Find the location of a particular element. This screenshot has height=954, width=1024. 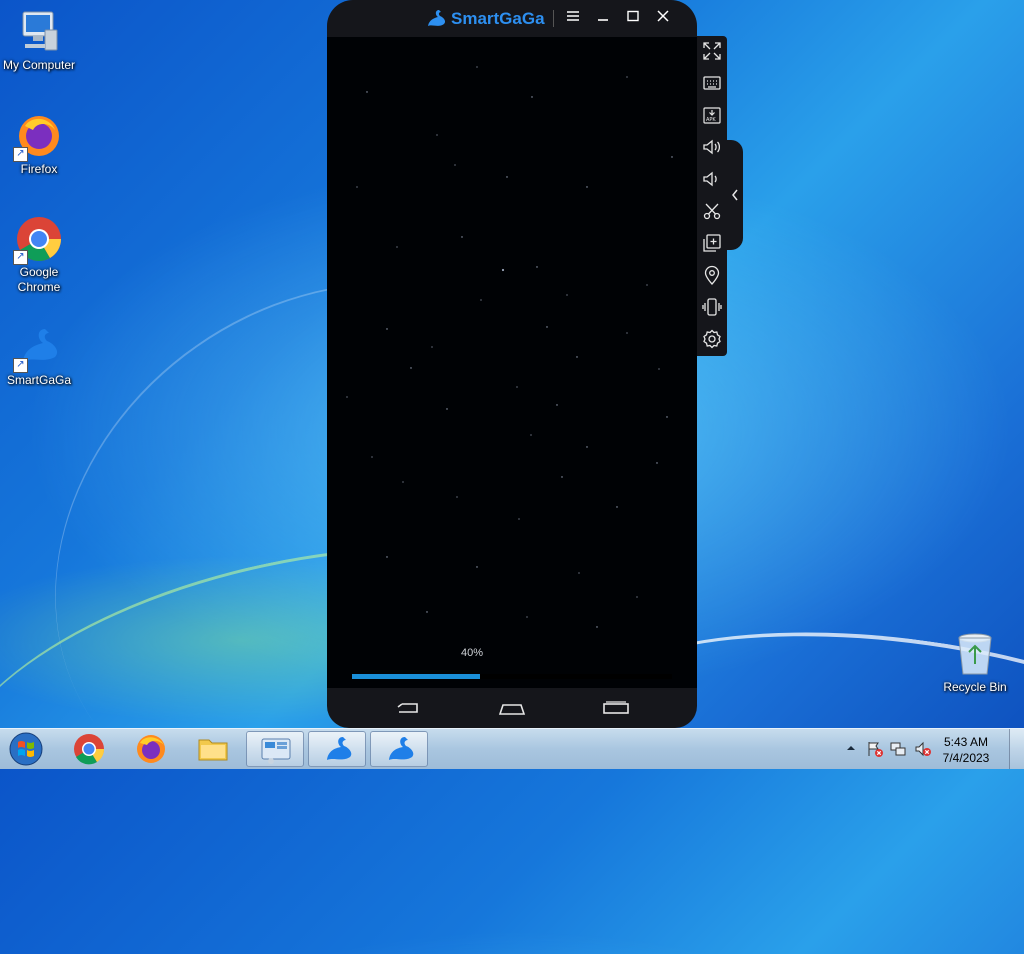

smartgaga-swan-icon is located at coordinates (437, 18).